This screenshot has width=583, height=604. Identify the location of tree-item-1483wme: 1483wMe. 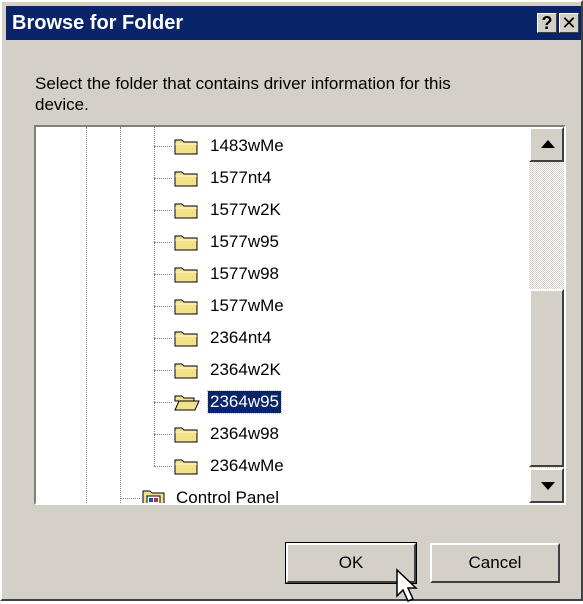
(276, 151).